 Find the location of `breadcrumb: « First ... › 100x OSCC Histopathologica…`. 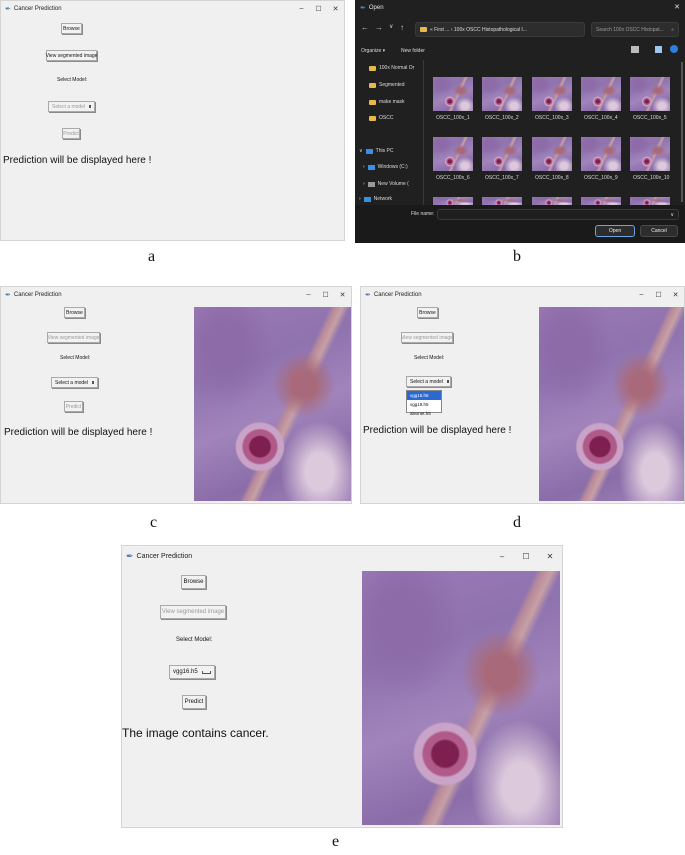

breadcrumb: « First ... › 100x OSCC Histopathologica… is located at coordinates (500, 29).